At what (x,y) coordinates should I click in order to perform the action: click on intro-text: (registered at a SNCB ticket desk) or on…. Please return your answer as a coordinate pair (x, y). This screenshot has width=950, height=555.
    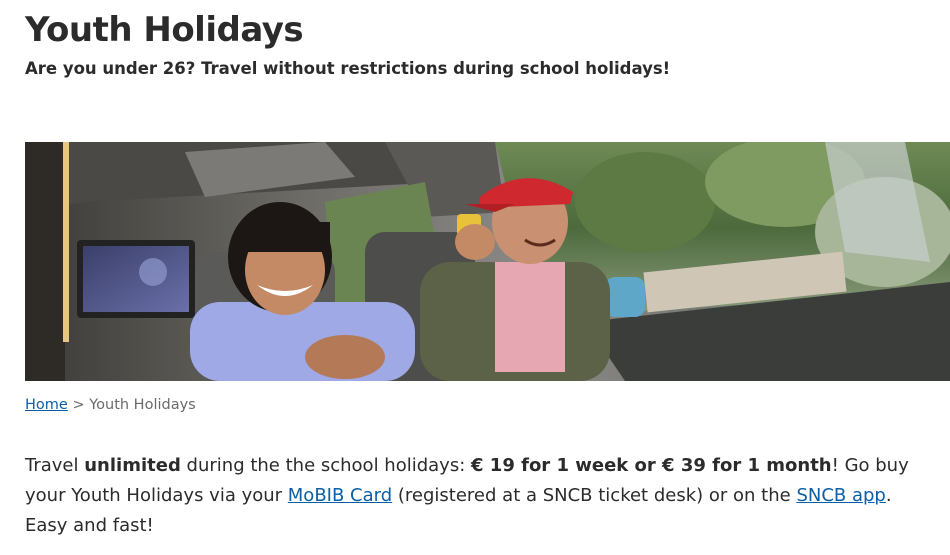
    Looking at the image, I should click on (594, 495).